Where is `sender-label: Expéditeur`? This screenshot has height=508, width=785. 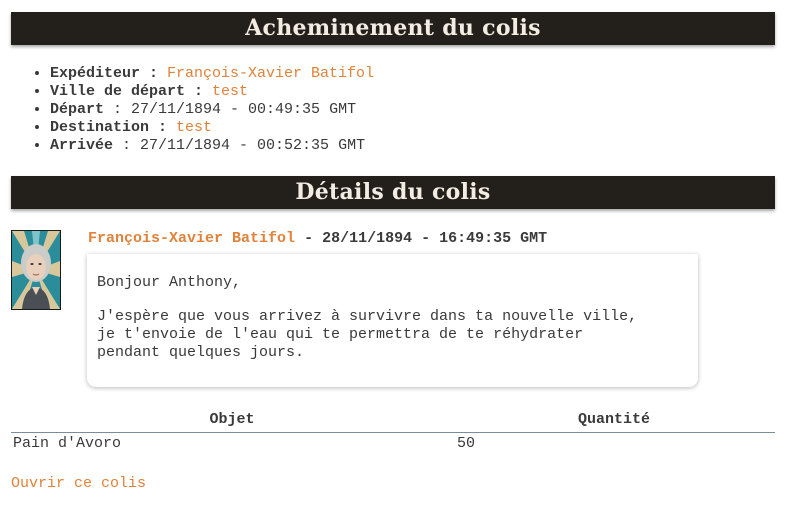
sender-label: Expéditeur is located at coordinates (95, 73).